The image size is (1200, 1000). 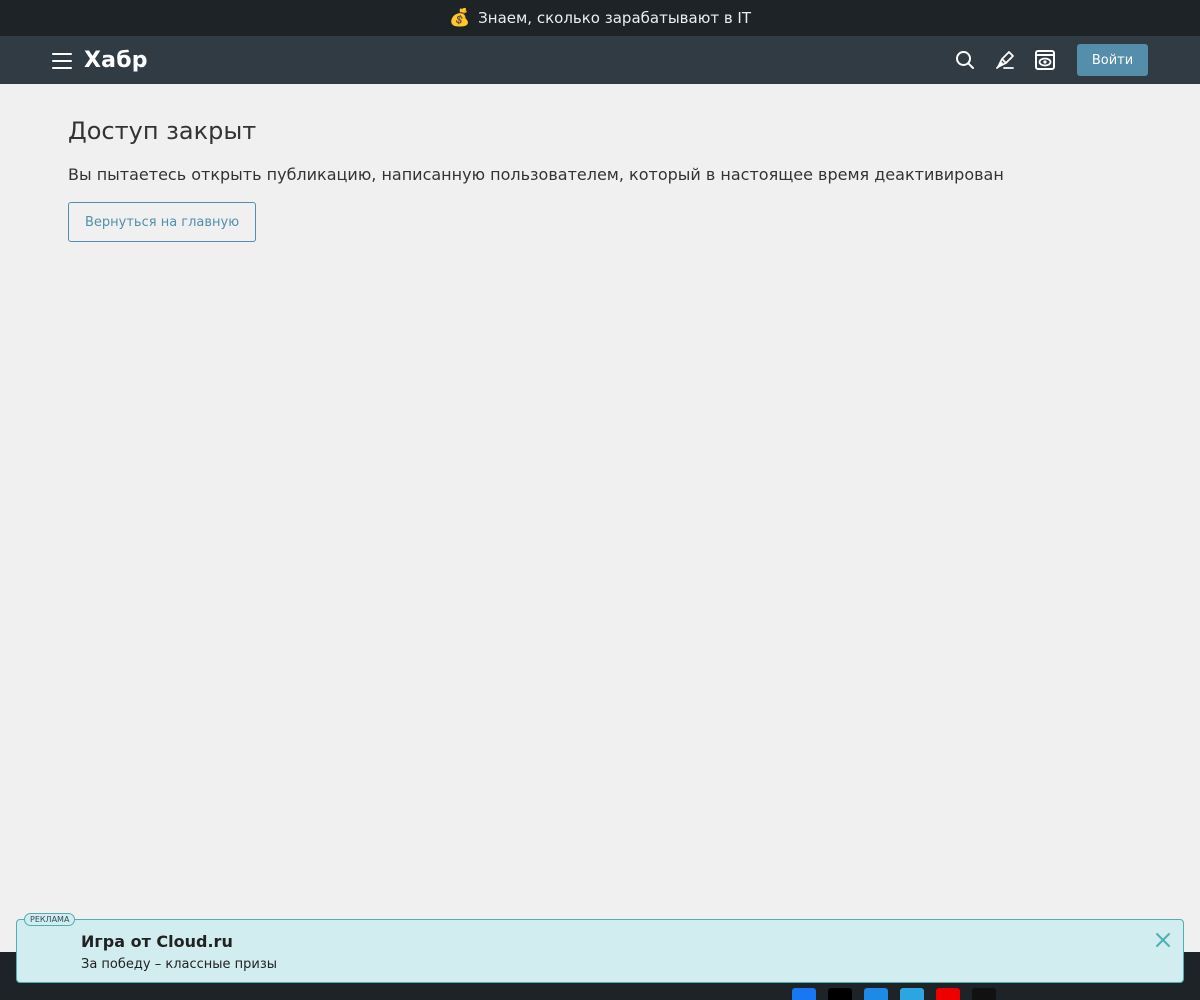 I want to click on search-icon, so click(x=965, y=60).